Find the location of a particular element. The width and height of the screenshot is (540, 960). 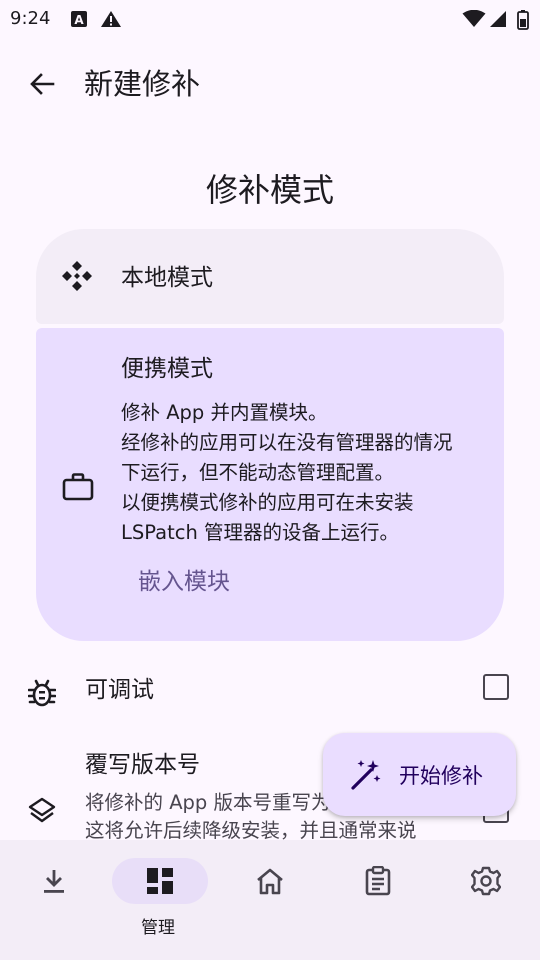

battery-icon is located at coordinates (523, 22).